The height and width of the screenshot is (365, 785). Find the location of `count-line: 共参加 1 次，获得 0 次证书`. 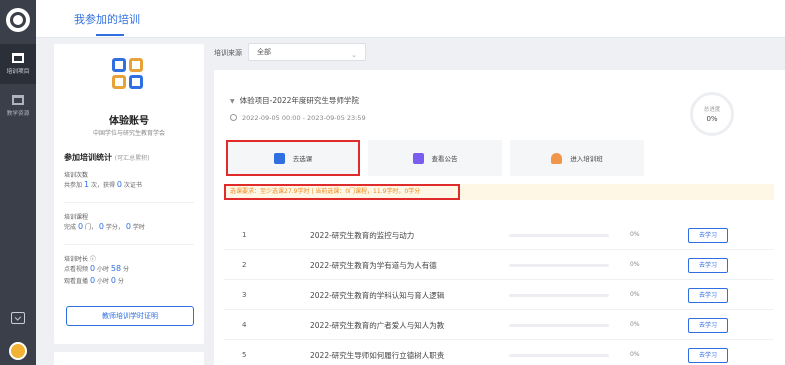

count-line: 共参加 1 次，获得 0 次证书 is located at coordinates (103, 184).